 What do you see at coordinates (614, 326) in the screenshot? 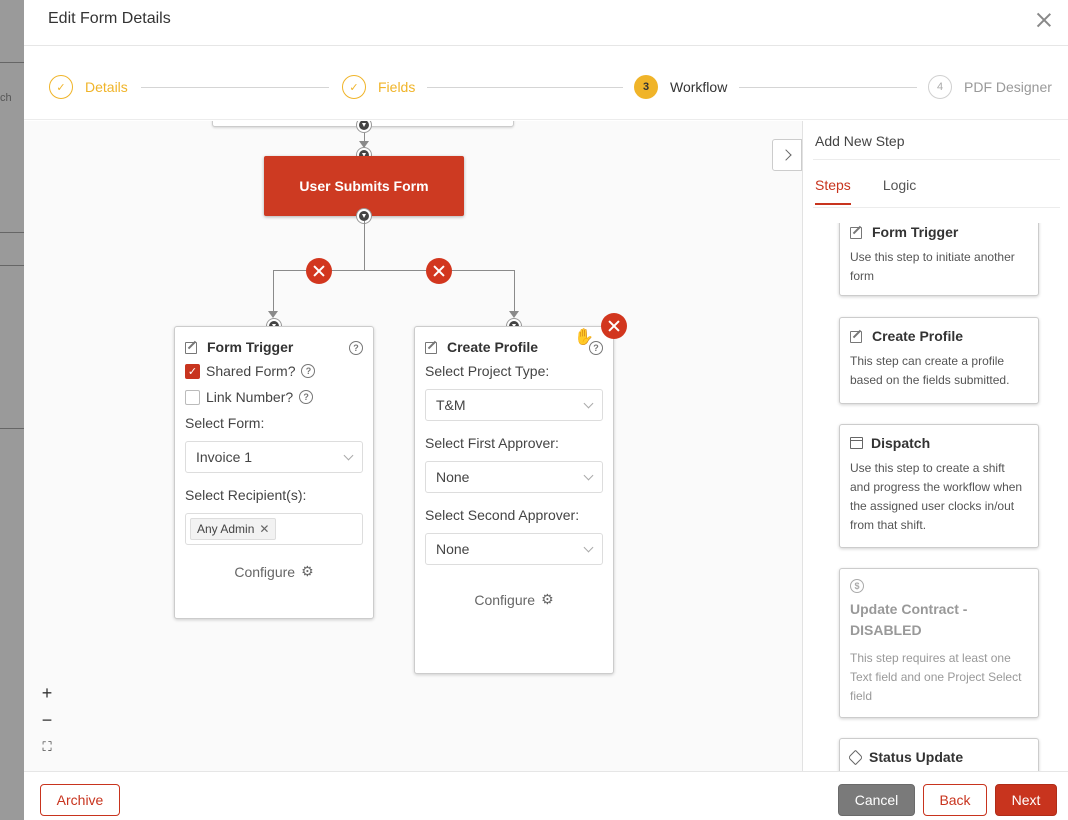
I see `delete-node-button` at bounding box center [614, 326].